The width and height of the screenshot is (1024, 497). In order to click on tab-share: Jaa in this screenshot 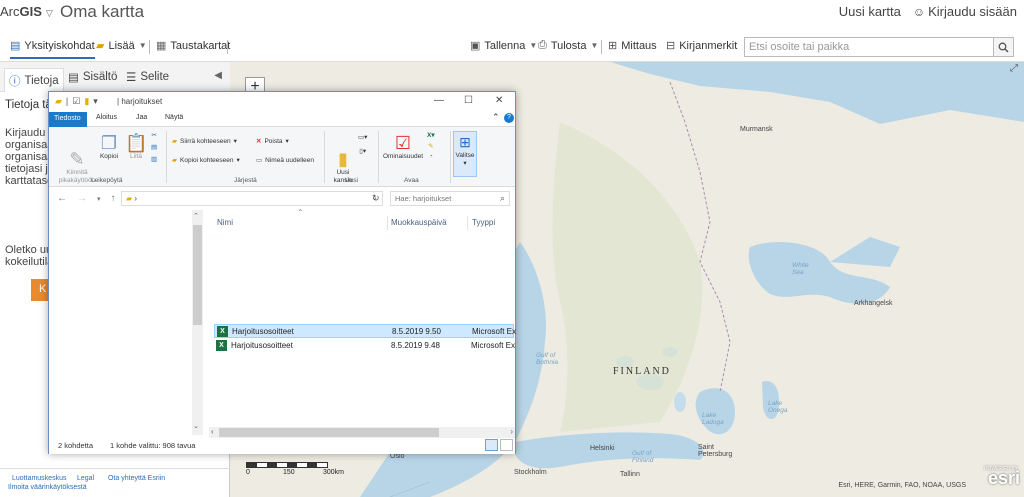, I will do `click(141, 117)`.